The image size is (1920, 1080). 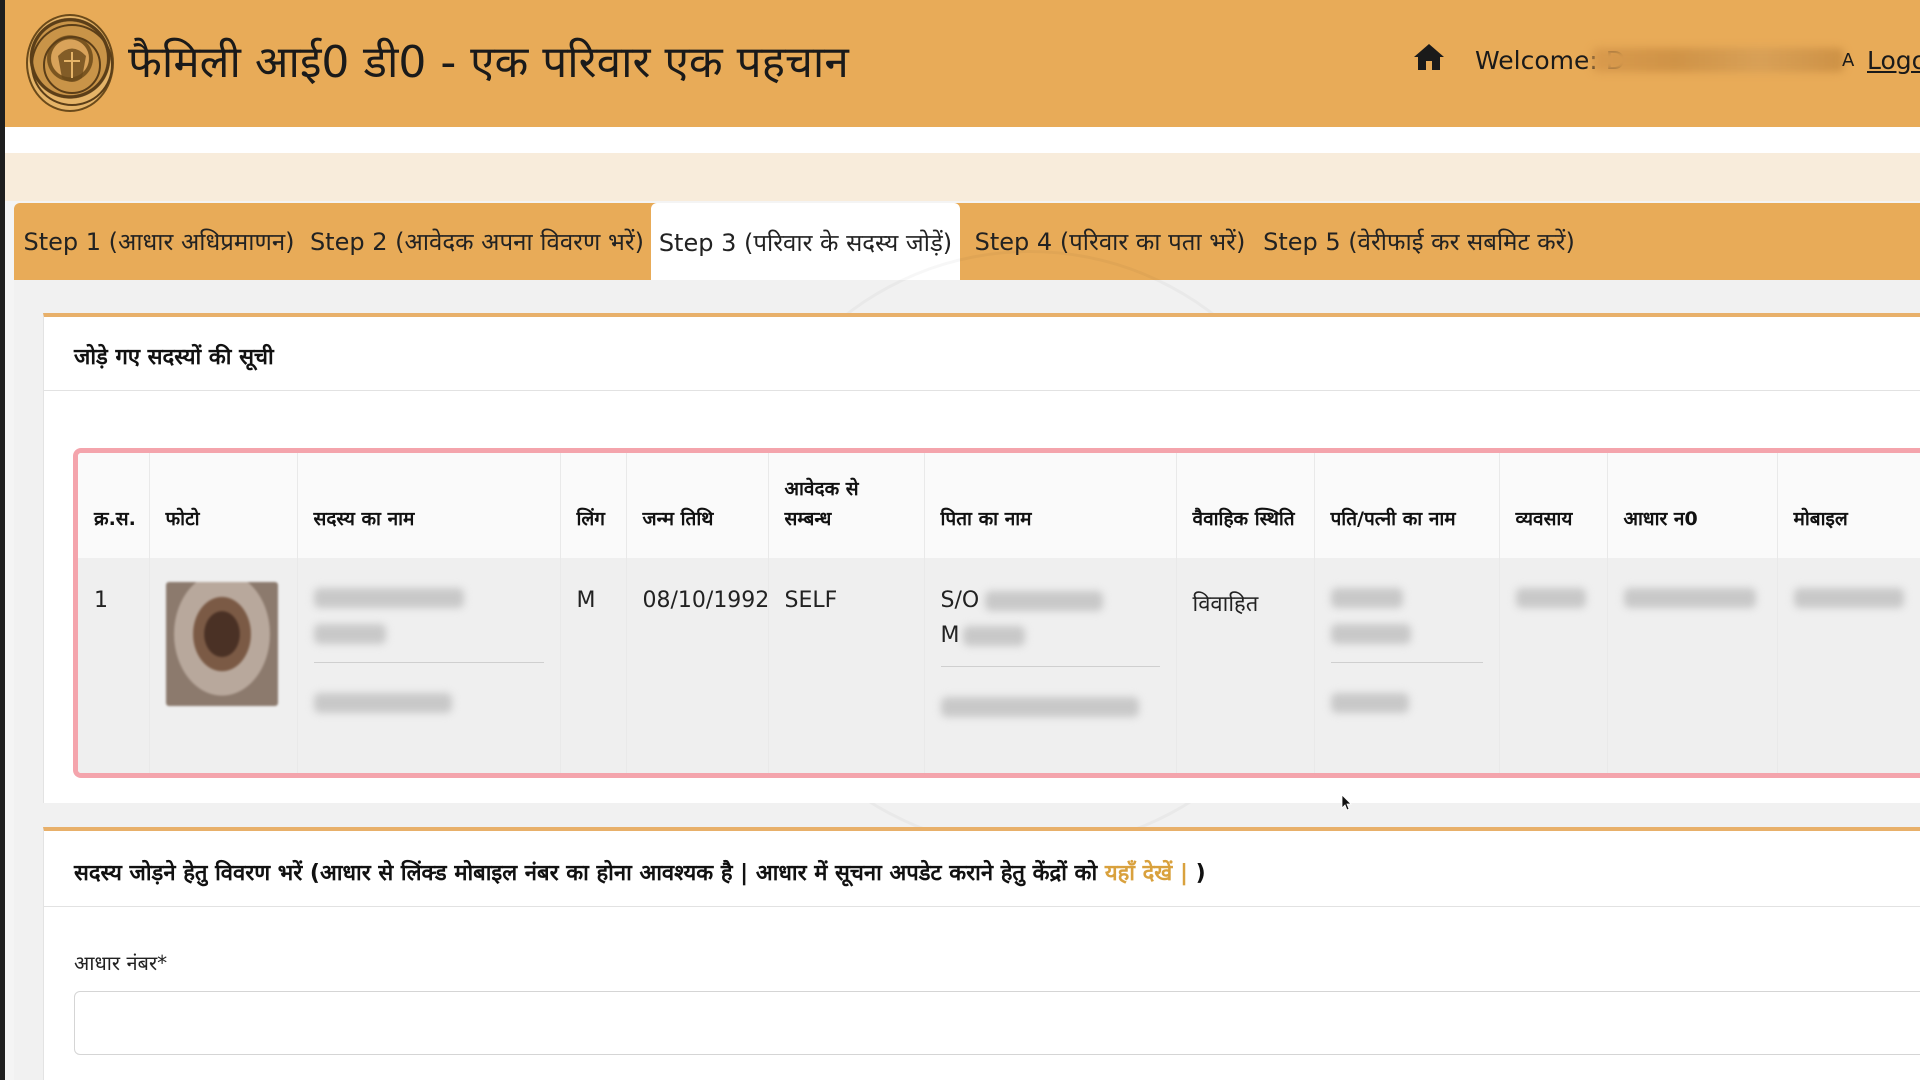 What do you see at coordinates (1553, 505) in the screenshot?
I see `column-header-occupation: व्यवसाय` at bounding box center [1553, 505].